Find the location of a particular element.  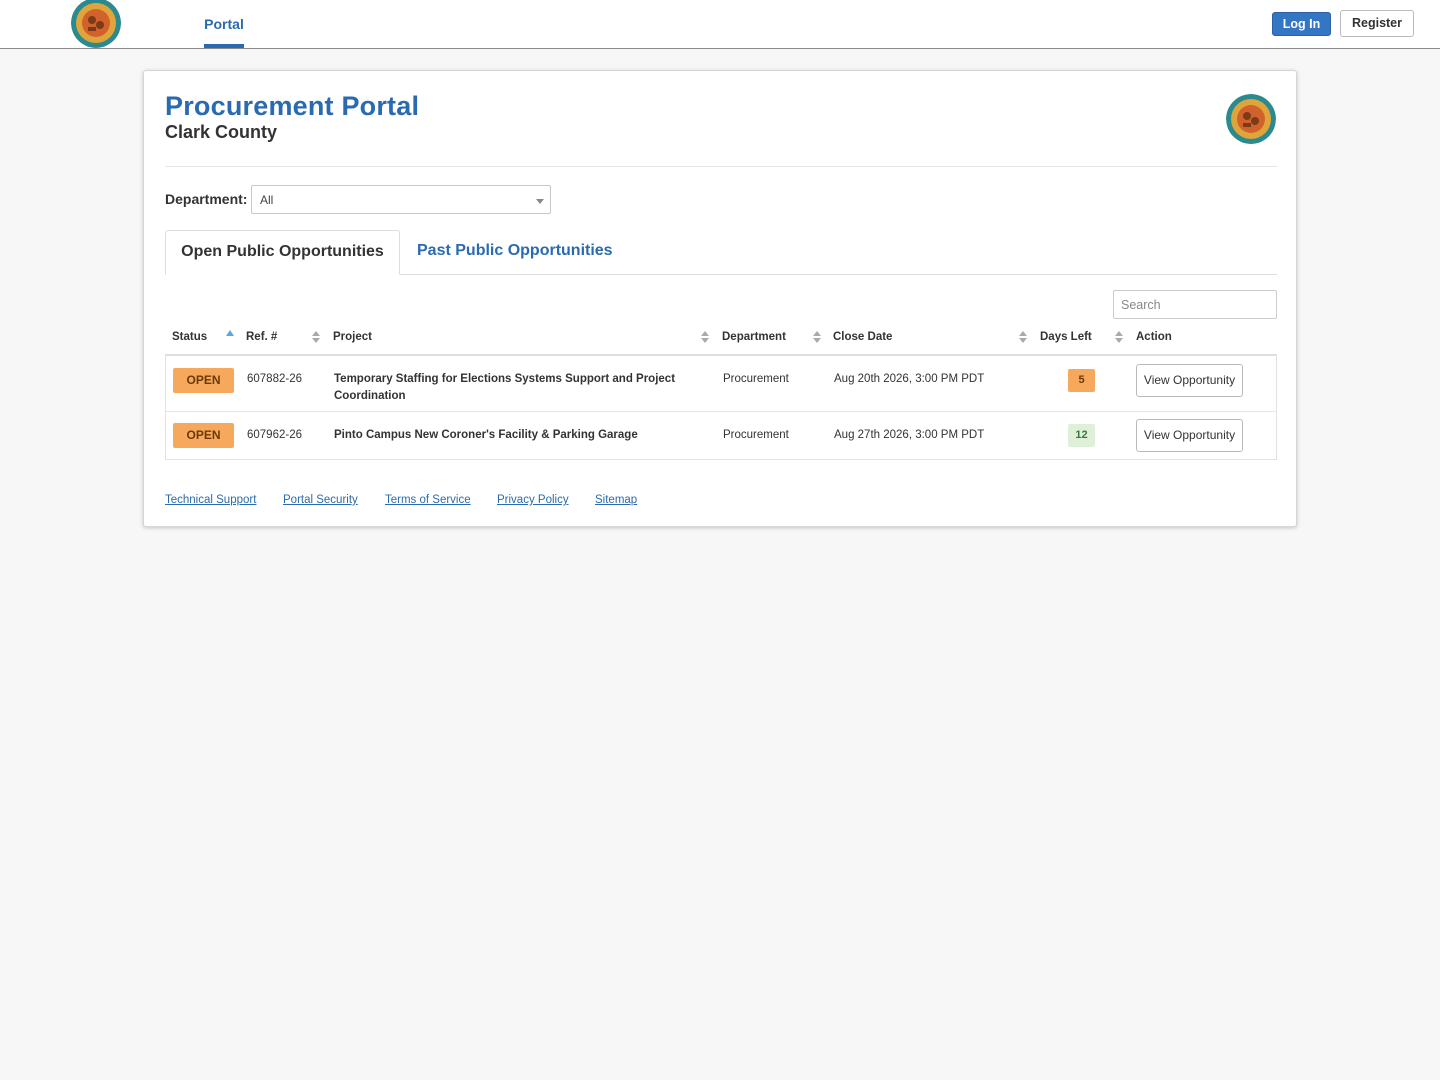

chevron-down-icon is located at coordinates (540, 201).